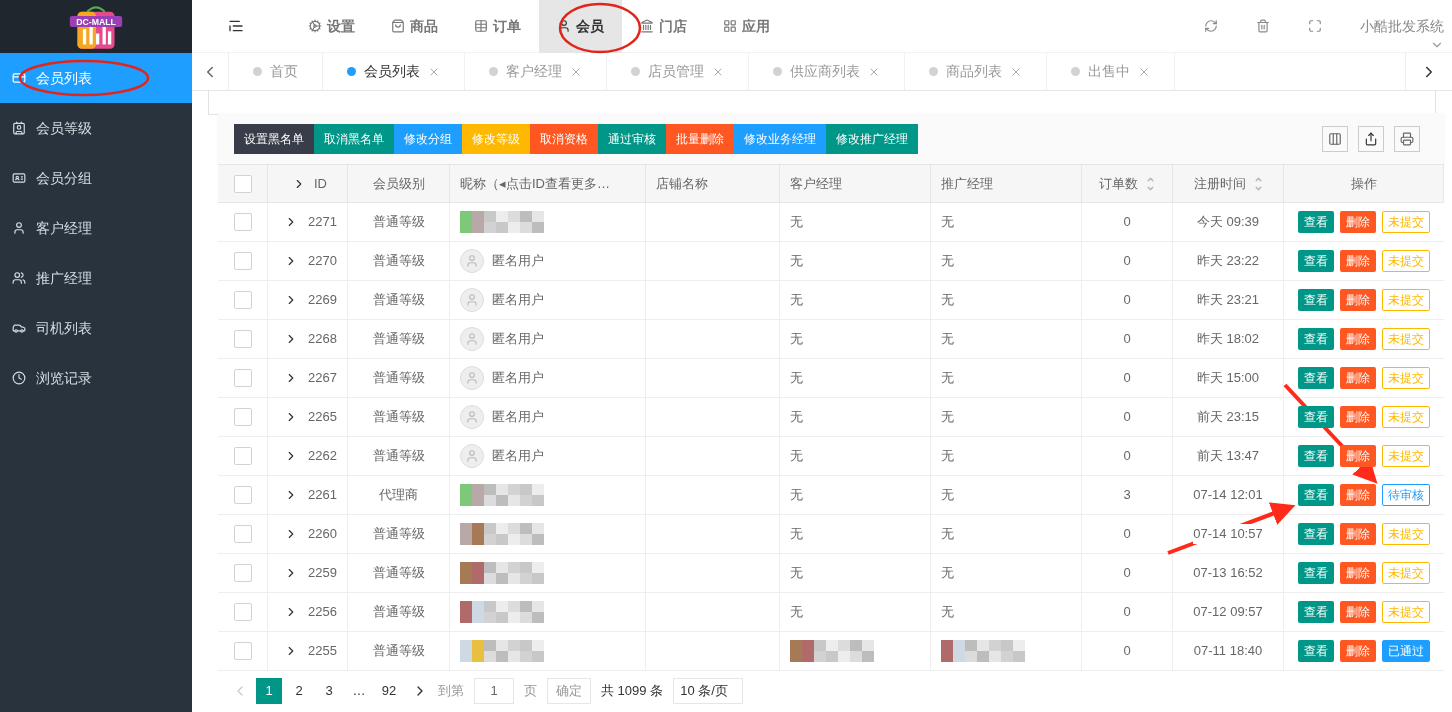 The width and height of the screenshot is (1452, 712). I want to click on sidebar-item: 会员分组, so click(96, 178).